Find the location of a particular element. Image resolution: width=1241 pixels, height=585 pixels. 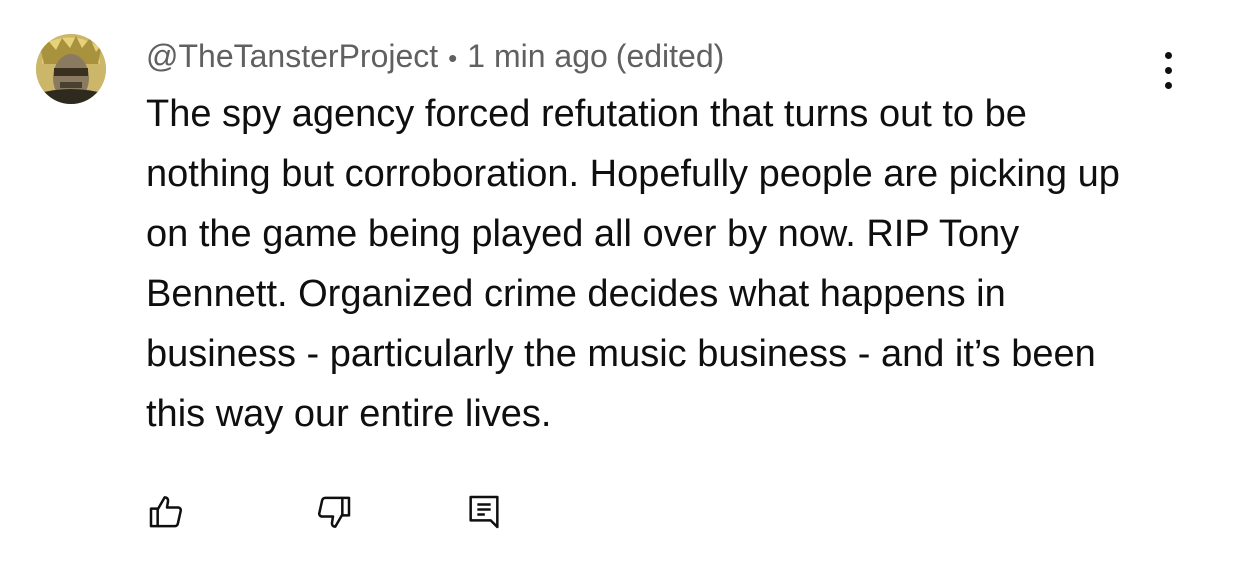

dislike-button is located at coordinates (334, 512).